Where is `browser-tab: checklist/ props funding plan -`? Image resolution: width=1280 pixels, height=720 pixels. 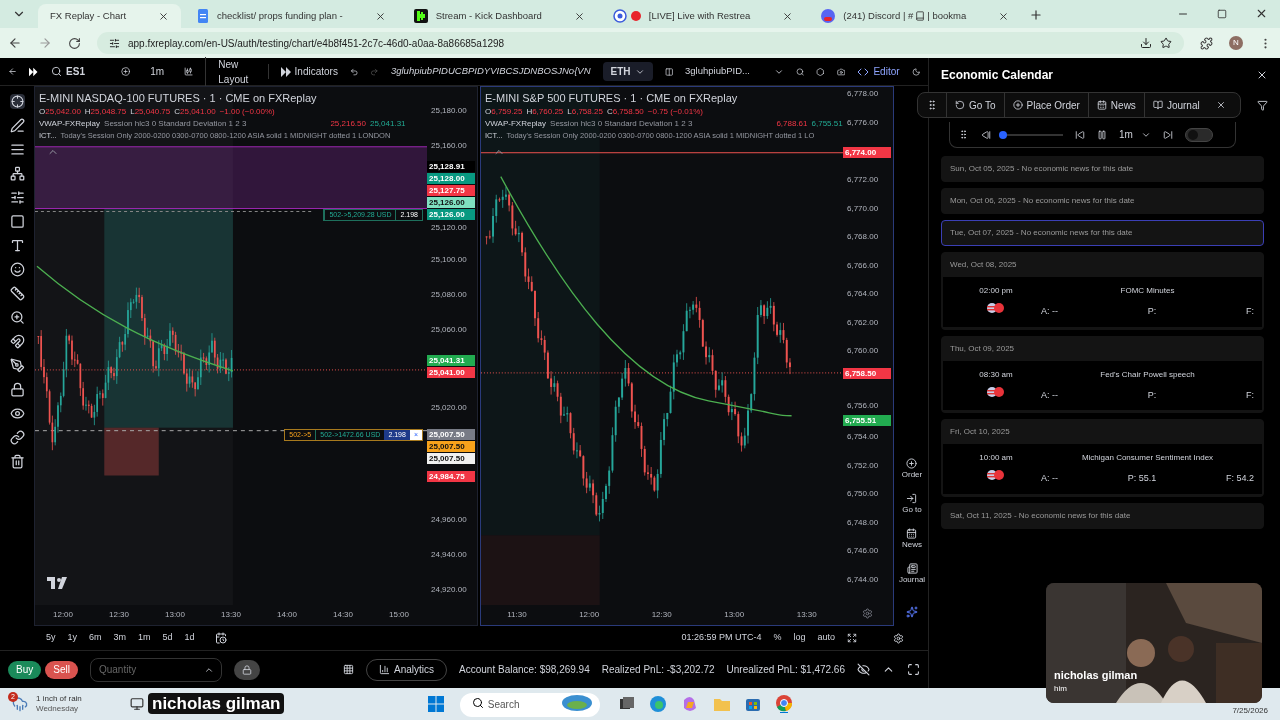
browser-tab: checklist/ props funding plan - is located at coordinates (291, 16).